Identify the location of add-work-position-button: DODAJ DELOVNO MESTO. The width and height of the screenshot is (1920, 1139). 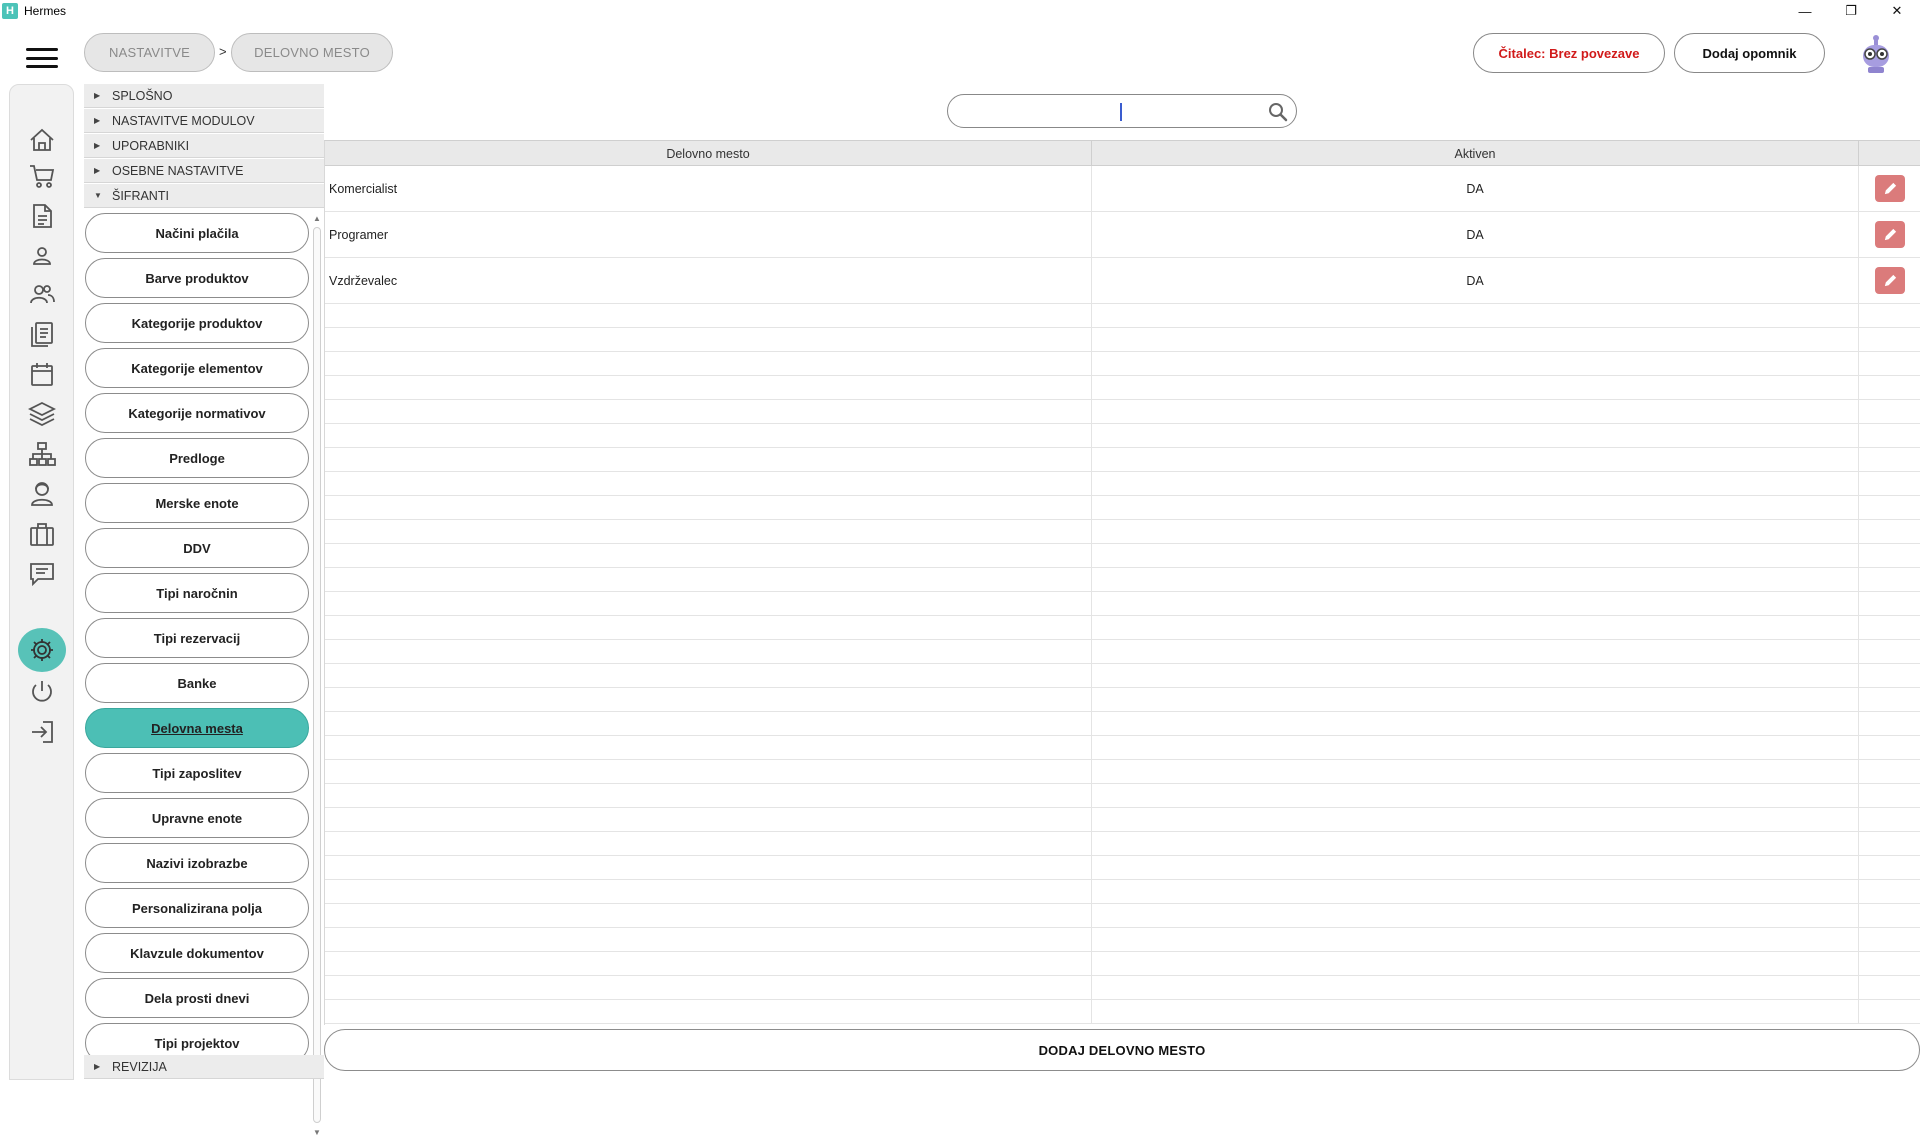
(1122, 1050).